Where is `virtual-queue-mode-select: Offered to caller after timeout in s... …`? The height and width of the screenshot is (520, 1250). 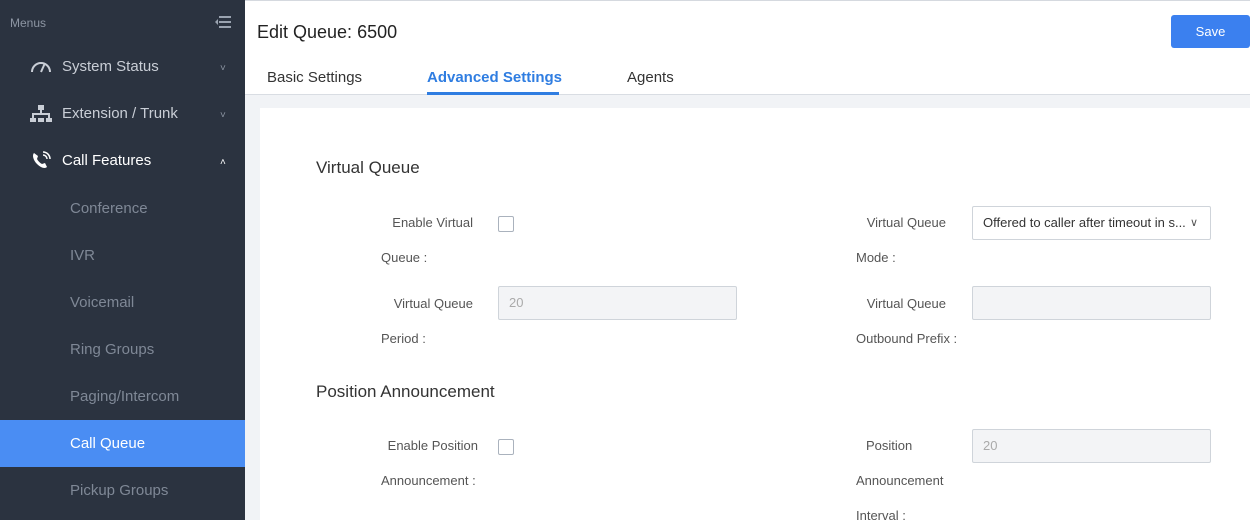 virtual-queue-mode-select: Offered to caller after timeout in s... … is located at coordinates (1091, 223).